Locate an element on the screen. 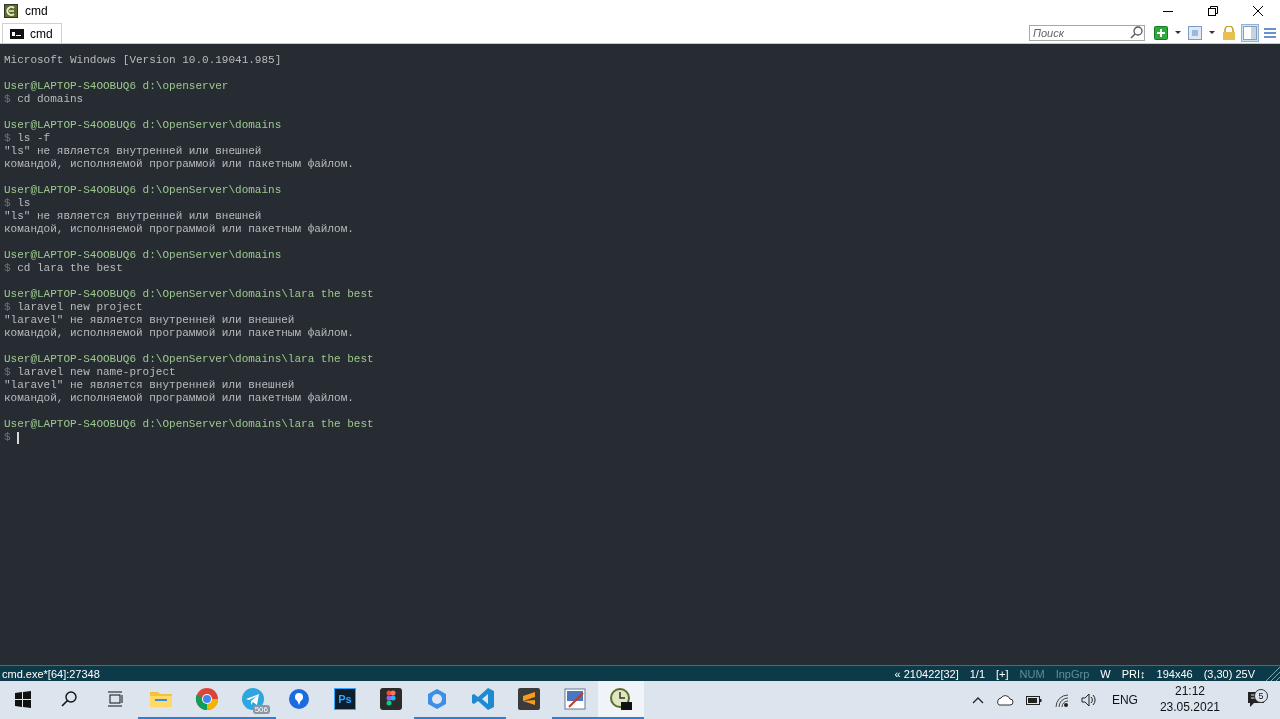  window-title: cmd is located at coordinates (36, 11).